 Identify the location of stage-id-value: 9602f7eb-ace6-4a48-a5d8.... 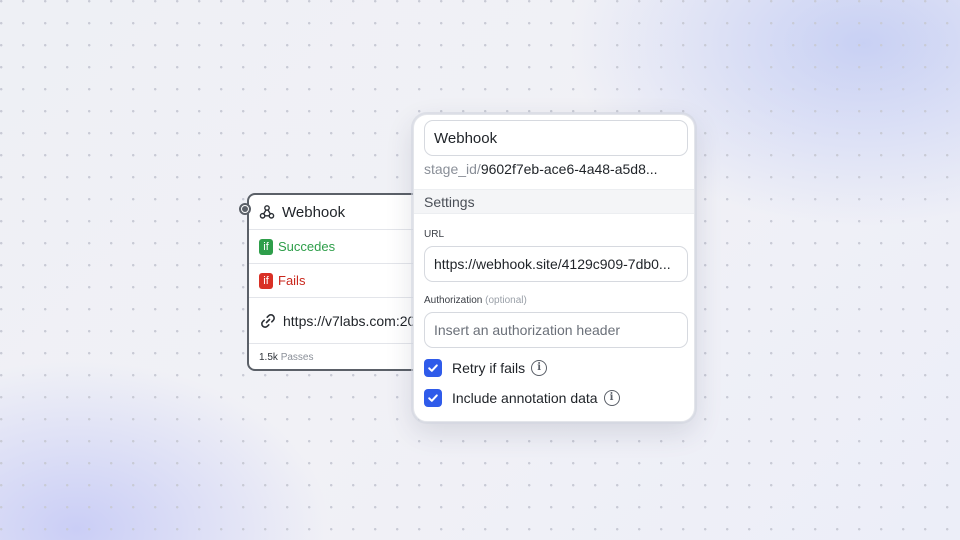
(569, 169).